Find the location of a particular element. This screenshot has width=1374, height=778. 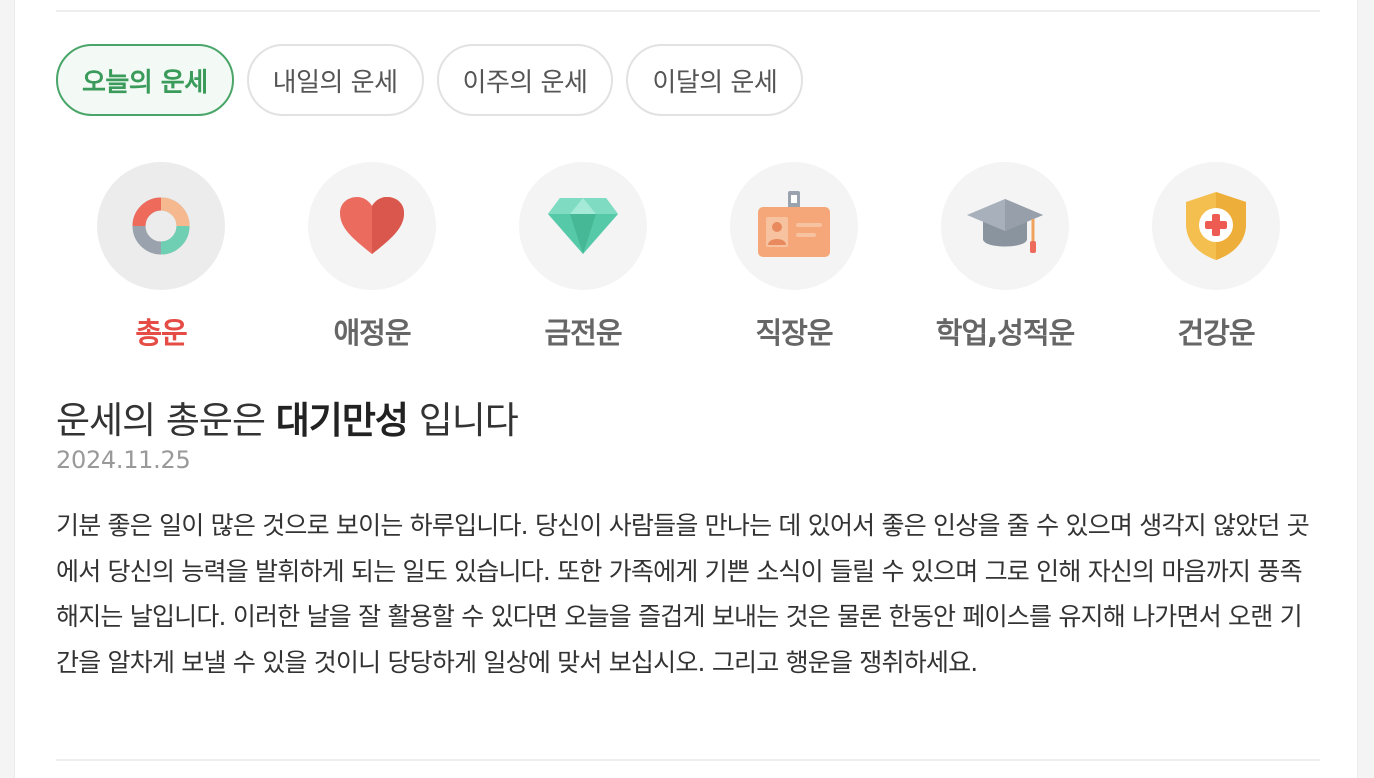

fortune-date: 2024.11.25 is located at coordinates (123, 460).